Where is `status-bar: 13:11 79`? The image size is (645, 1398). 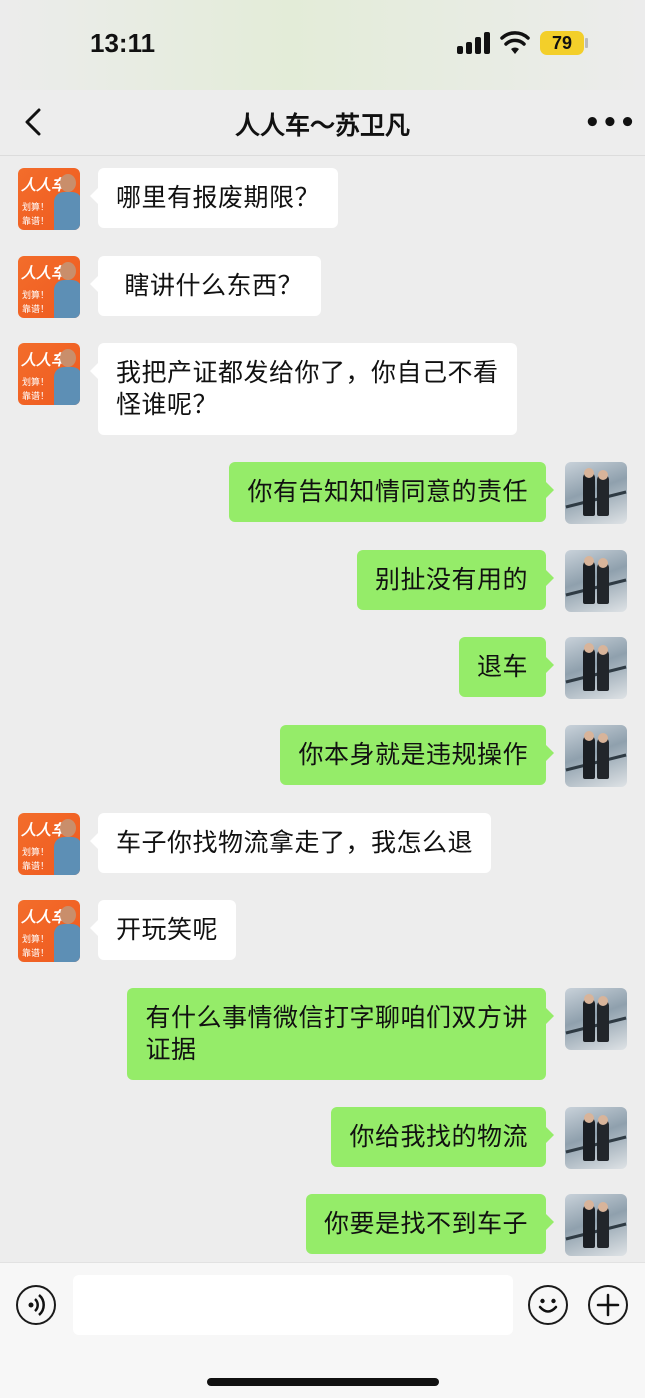 status-bar: 13:11 79 is located at coordinates (322, 45).